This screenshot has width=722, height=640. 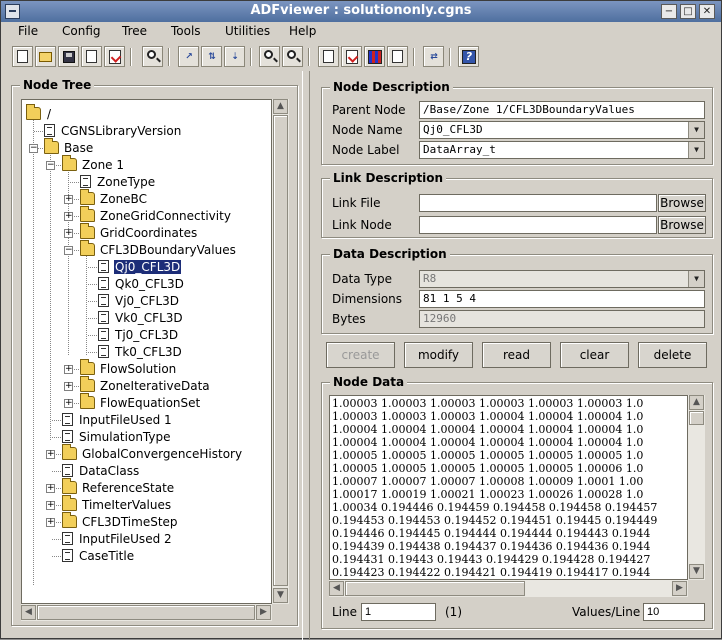 I want to click on tree-node: + FlowSolution, so click(x=146, y=368).